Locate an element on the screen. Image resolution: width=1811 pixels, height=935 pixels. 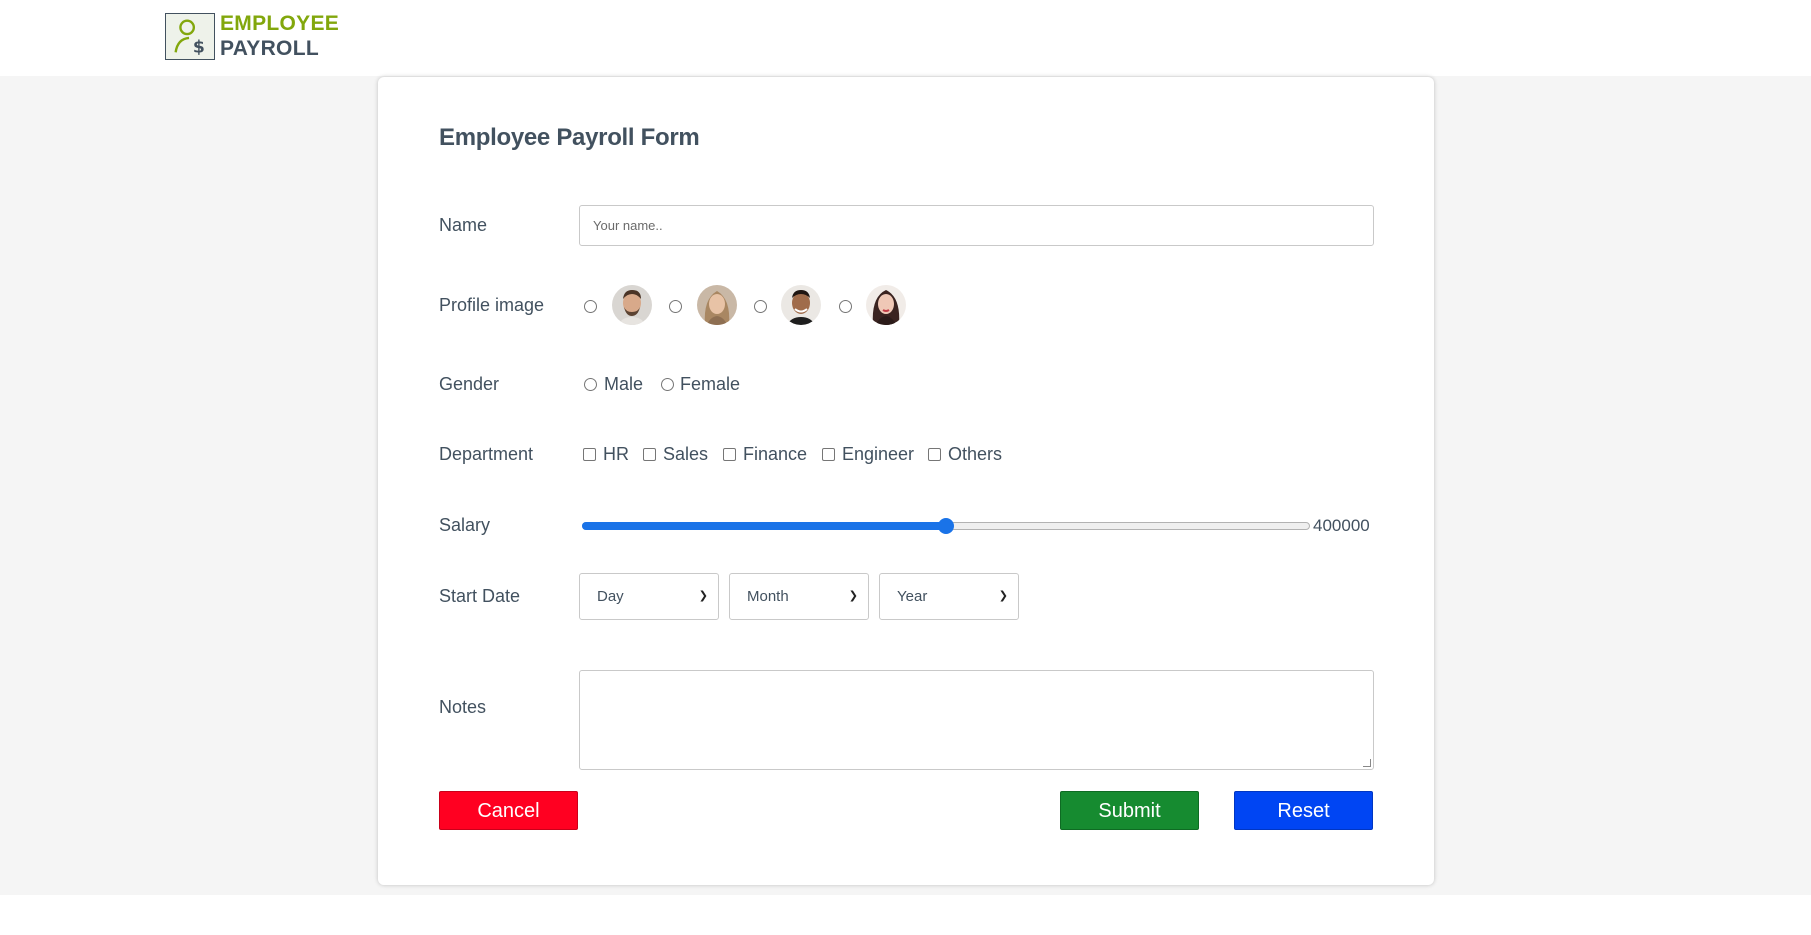
top-header: $ EMPLOYEE PAYROLL is located at coordinates (905, 38).